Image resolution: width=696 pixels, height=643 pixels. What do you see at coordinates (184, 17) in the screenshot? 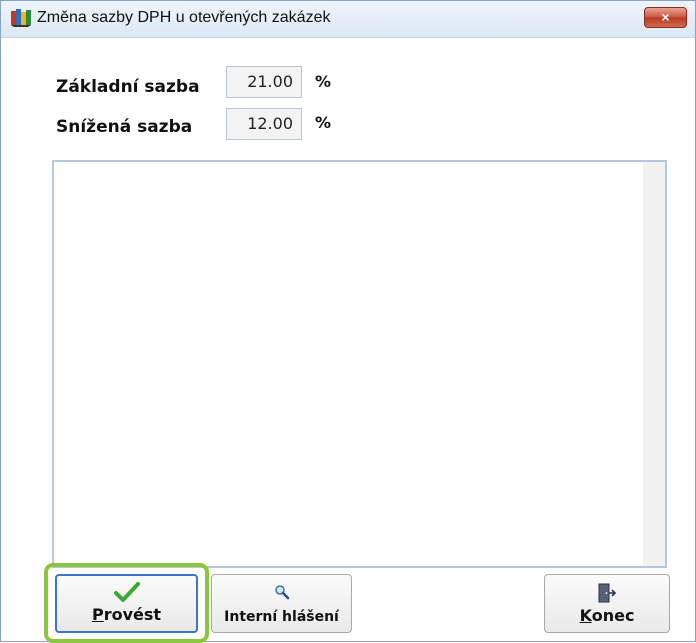
I see `window-title: Změna sazby DPH u otevřených zakázek` at bounding box center [184, 17].